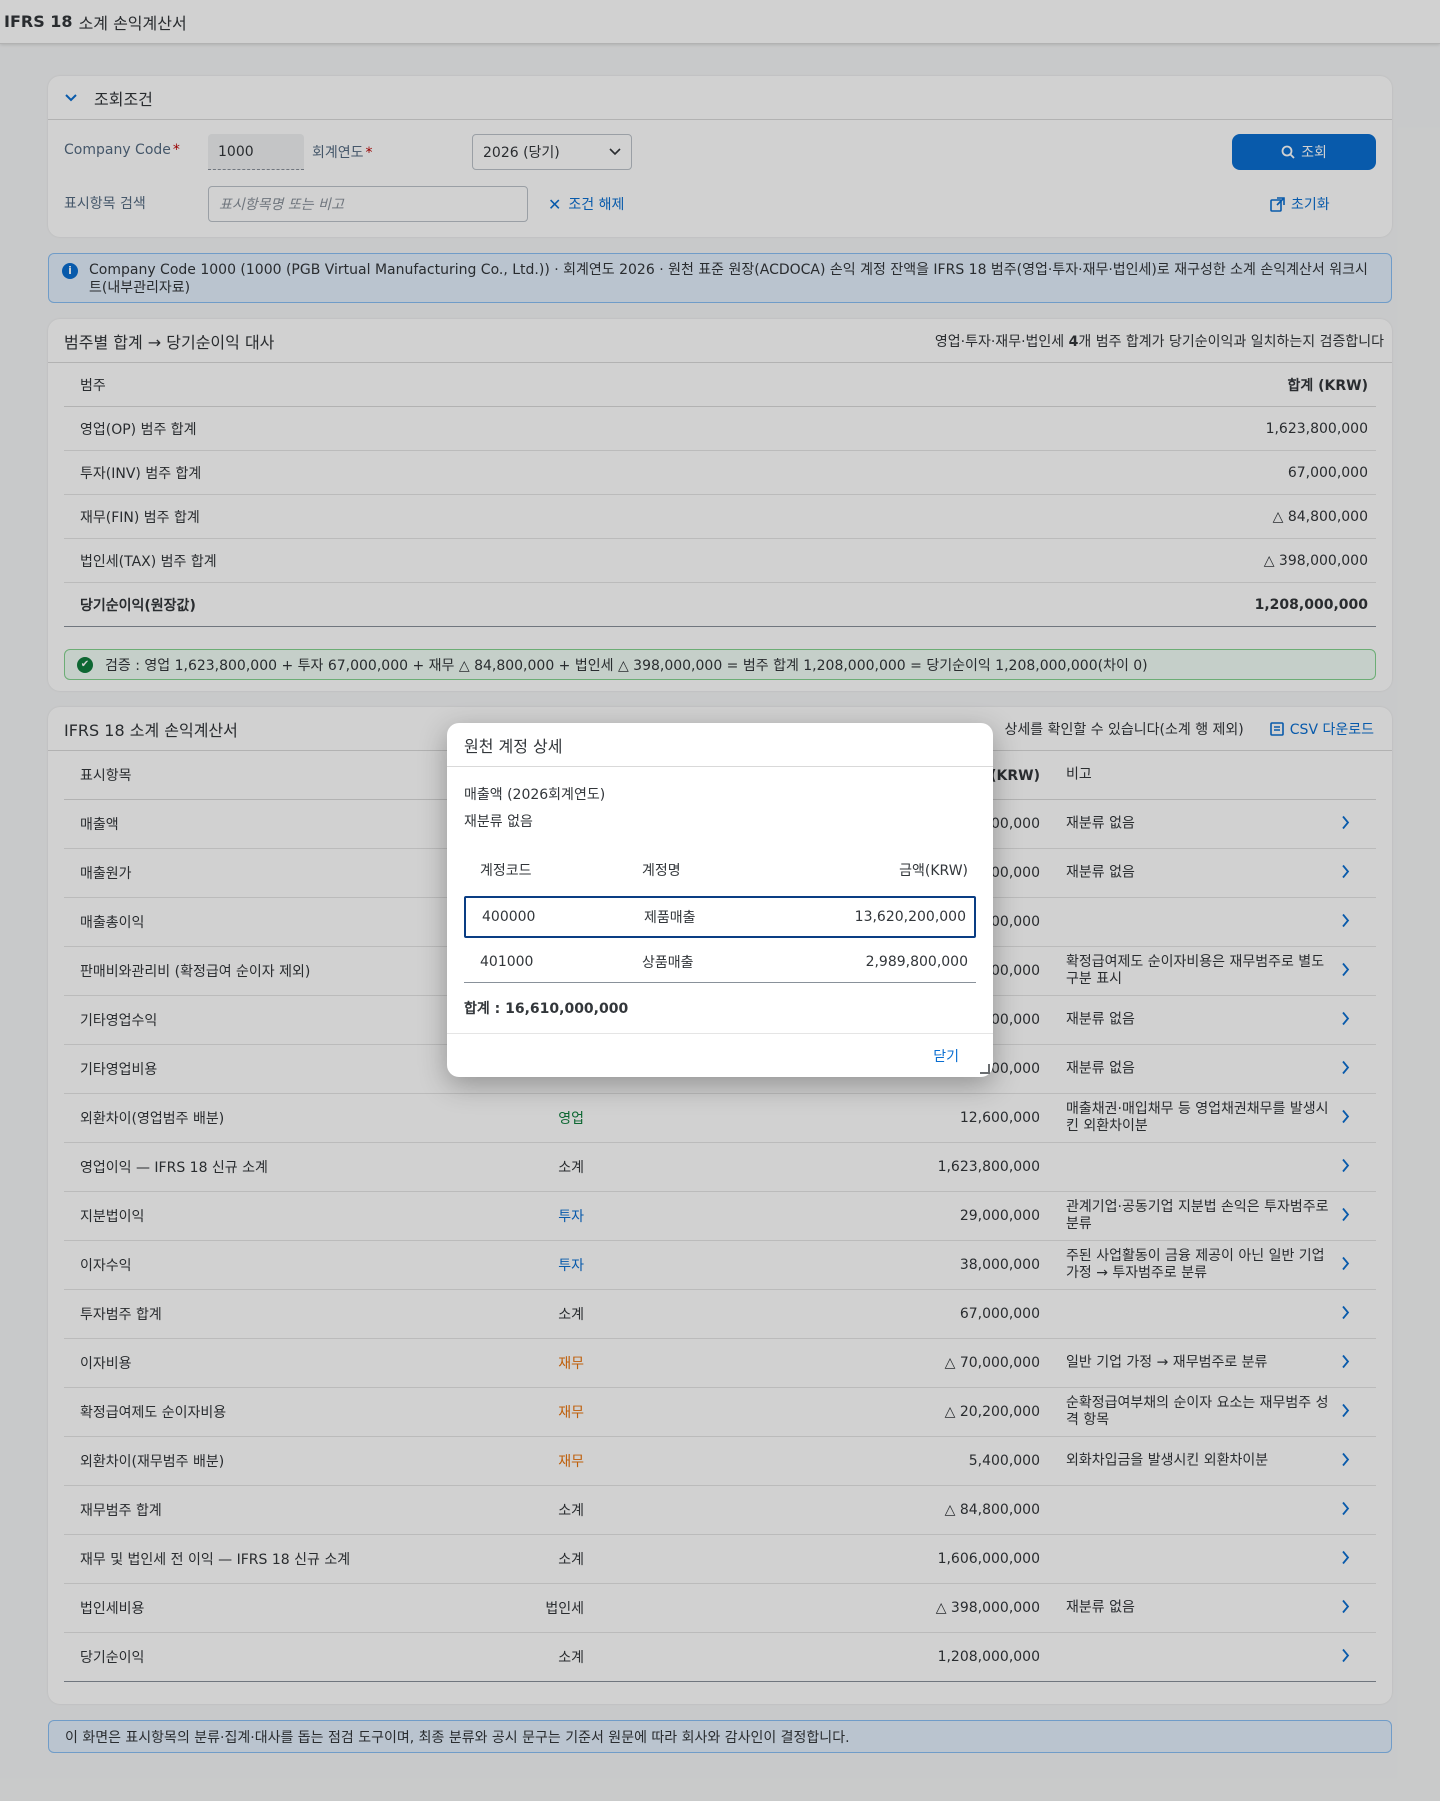 The image size is (1440, 1801). Describe the element at coordinates (985, 1069) in the screenshot. I see `resize-handle` at that location.